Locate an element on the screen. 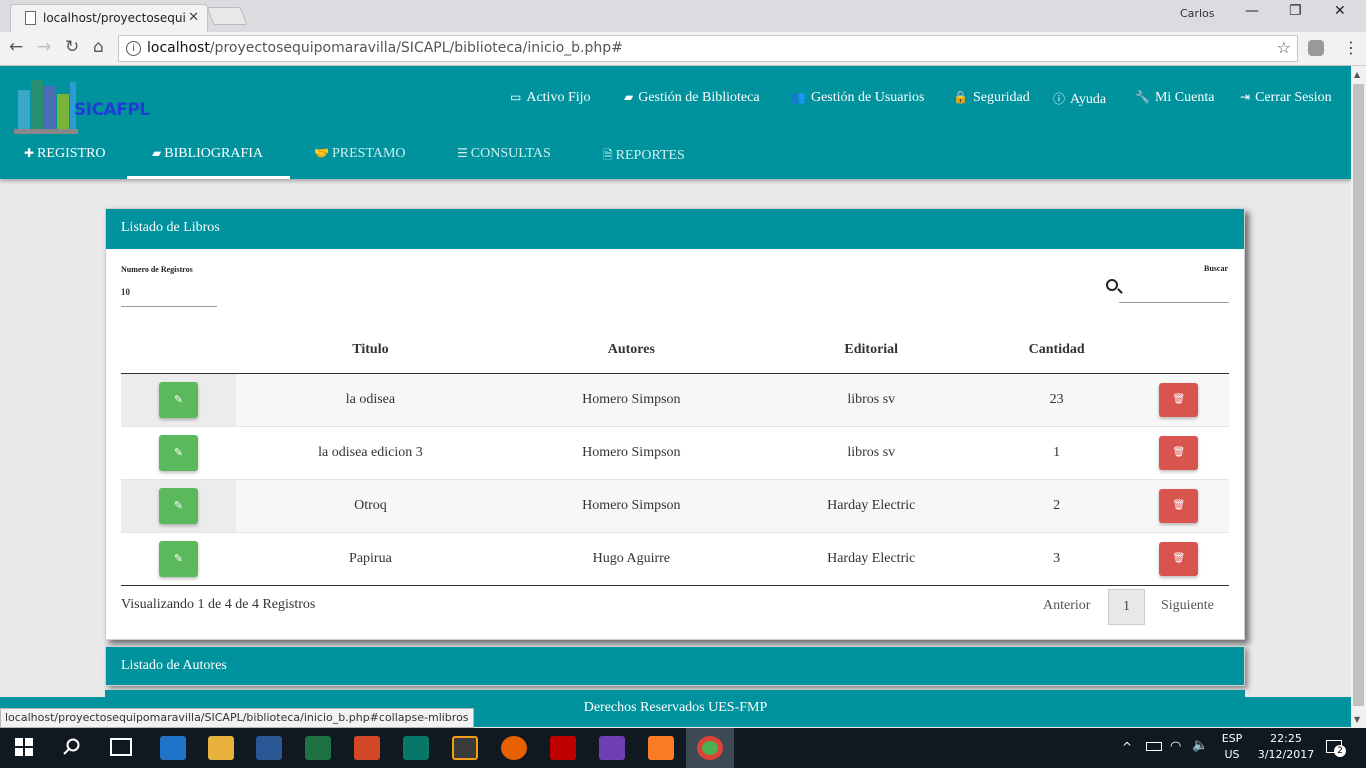  site-logo: SICAFPL is located at coordinates (84, 103).